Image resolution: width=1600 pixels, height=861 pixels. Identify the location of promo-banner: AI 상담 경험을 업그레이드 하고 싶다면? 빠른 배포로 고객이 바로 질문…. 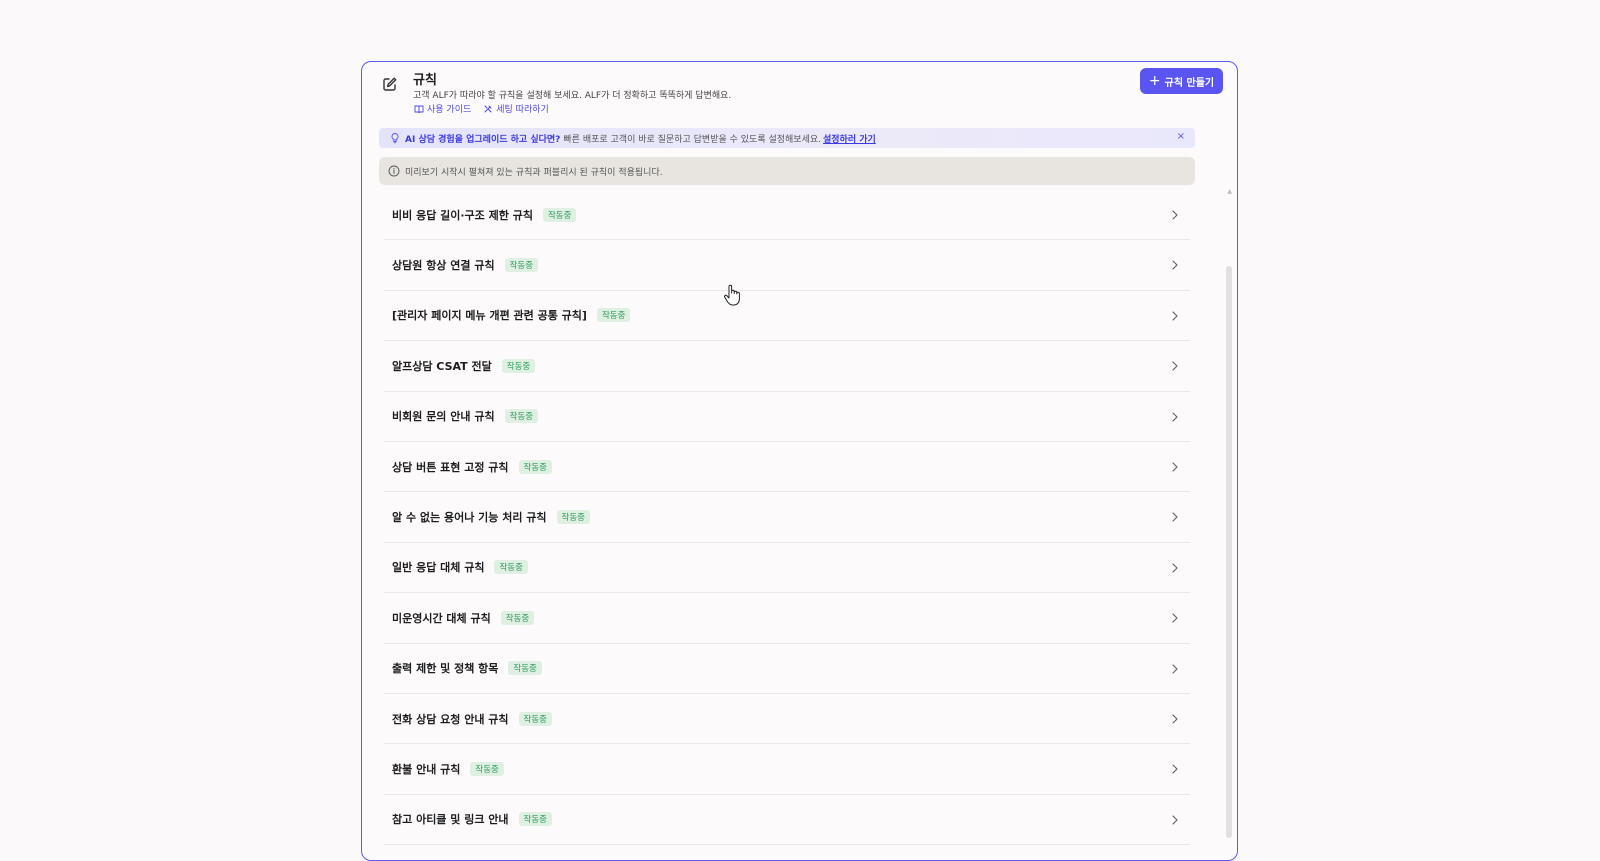
(787, 138).